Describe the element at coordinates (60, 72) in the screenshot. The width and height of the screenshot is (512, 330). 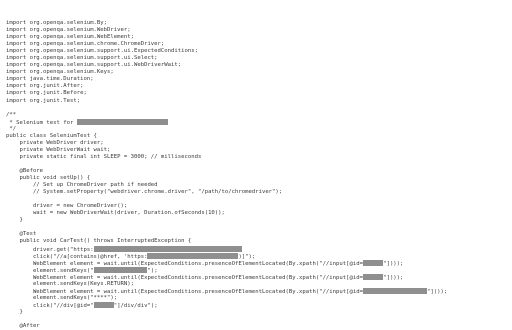
I see `code-text: import org.openqa.selenium.Keys;` at that location.